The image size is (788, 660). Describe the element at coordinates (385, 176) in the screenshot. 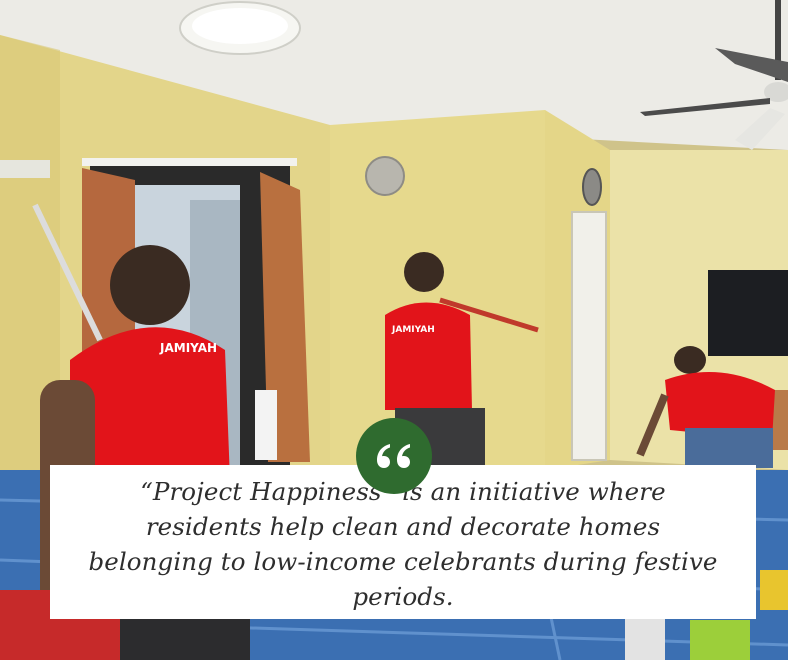

I see `wall-clock` at that location.